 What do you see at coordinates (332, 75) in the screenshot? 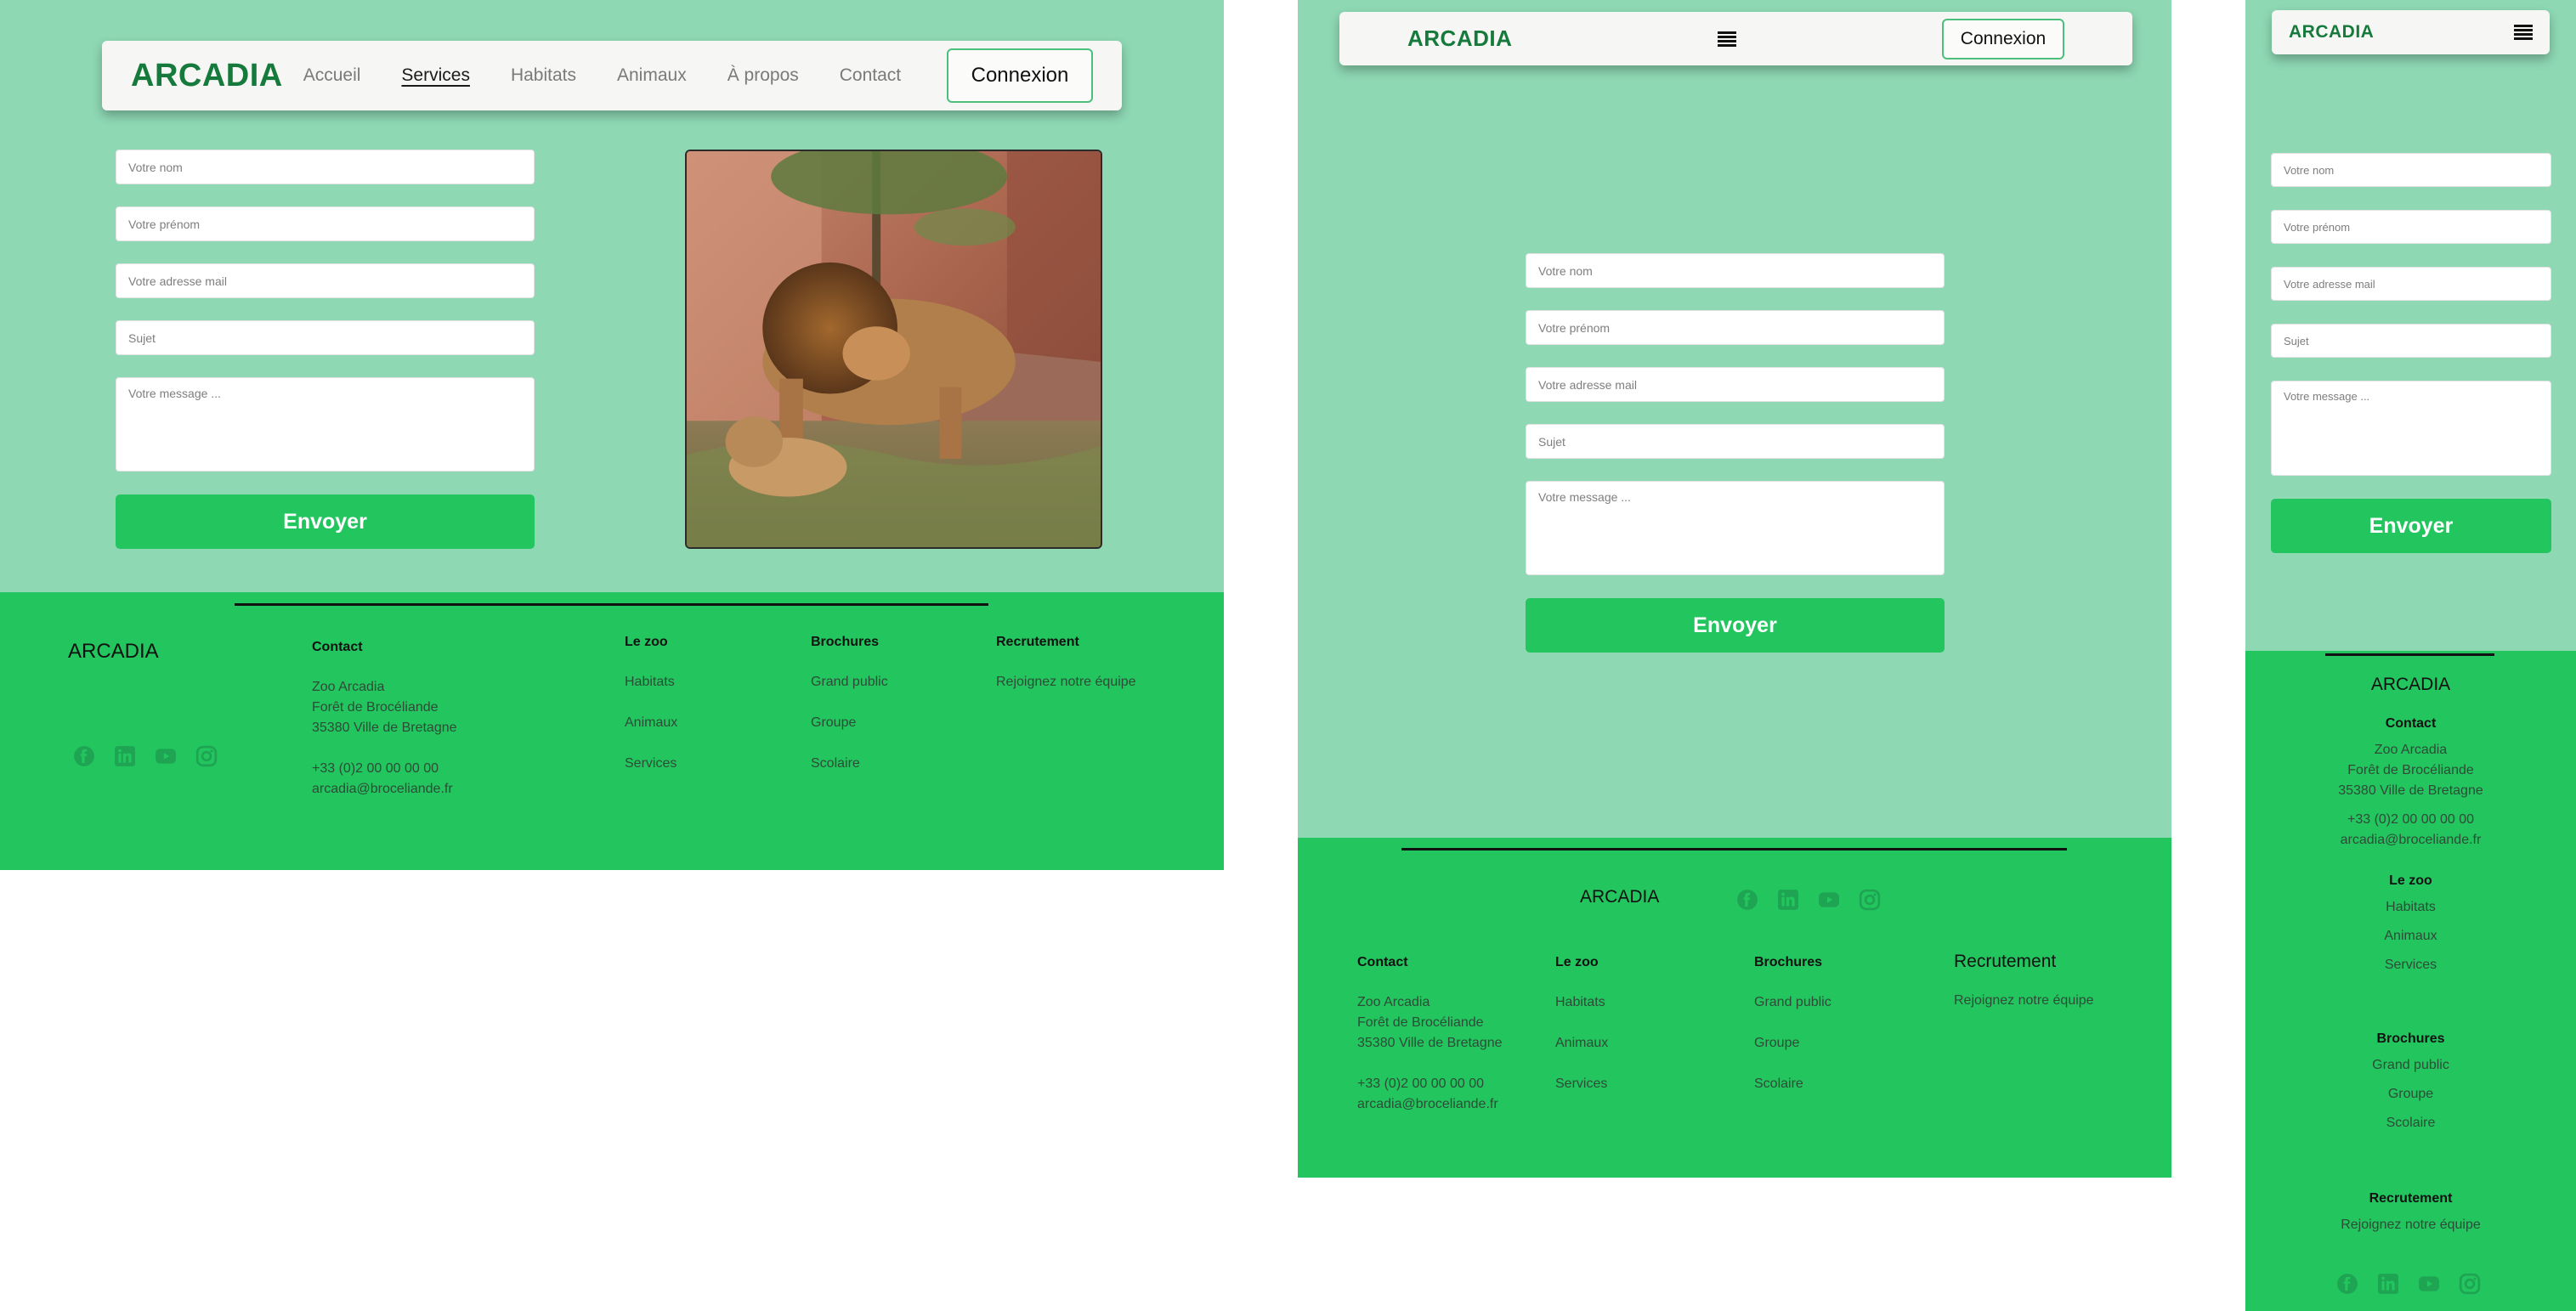
I see `nav-link-accueil: Accueil` at bounding box center [332, 75].